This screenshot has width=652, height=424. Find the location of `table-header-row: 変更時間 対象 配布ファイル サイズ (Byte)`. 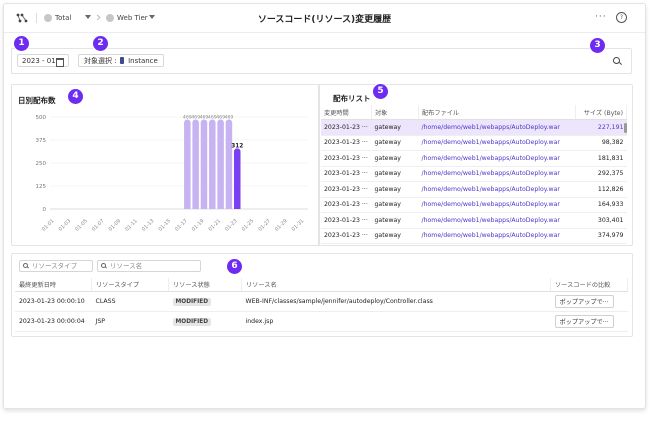

table-header-row: 変更時間 対象 配布ファイル サイズ (Byte) is located at coordinates (474, 112).